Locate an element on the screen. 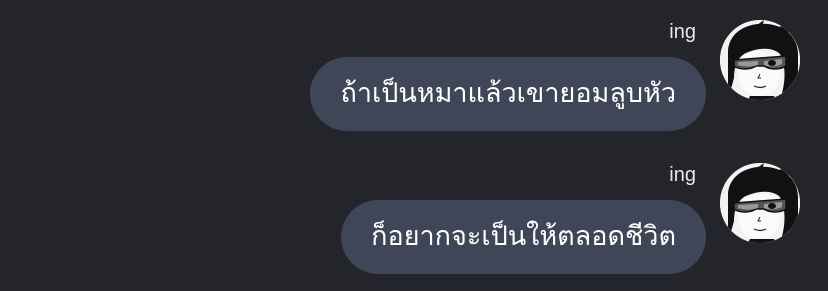 The width and height of the screenshot is (828, 291). message-text: ถ้าเป็นหมาแล้วเขายอมลูบหัว is located at coordinates (508, 93).